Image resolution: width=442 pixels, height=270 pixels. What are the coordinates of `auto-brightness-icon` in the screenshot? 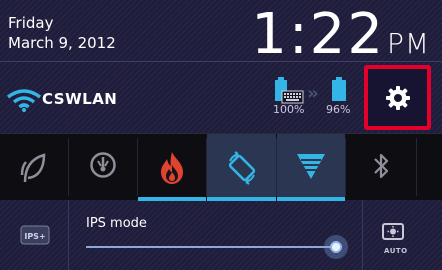 It's located at (393, 233).